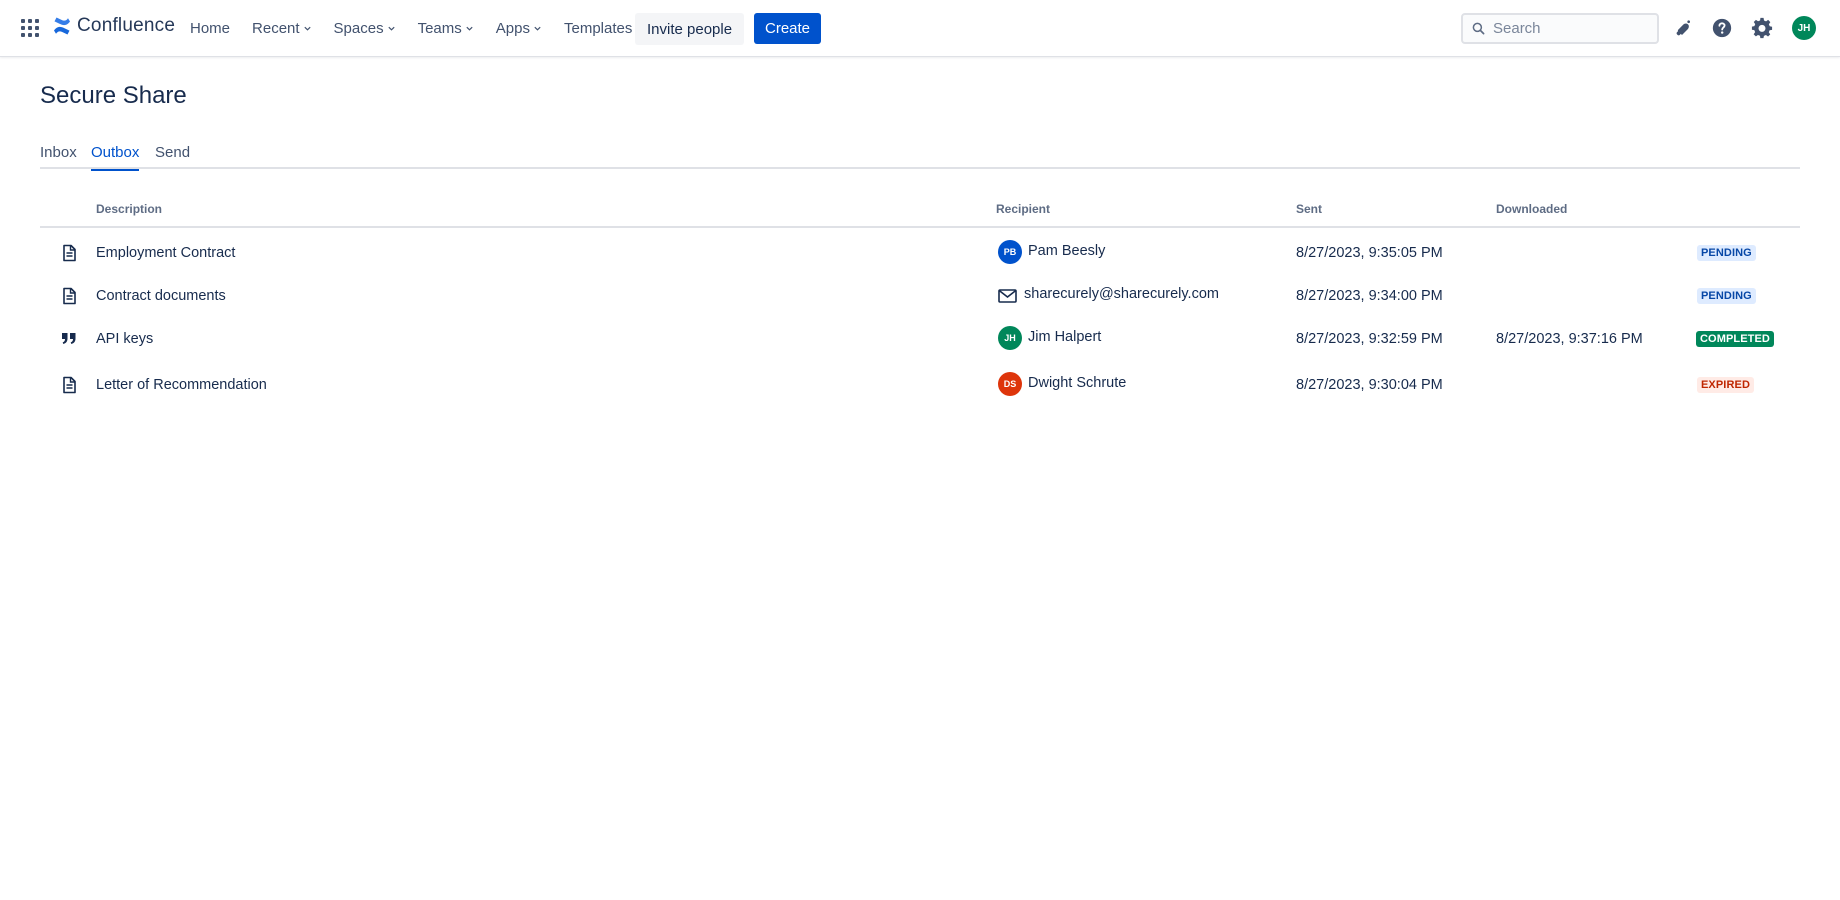 The image size is (1840, 900). What do you see at coordinates (69, 338) in the screenshot?
I see `quote-icon` at bounding box center [69, 338].